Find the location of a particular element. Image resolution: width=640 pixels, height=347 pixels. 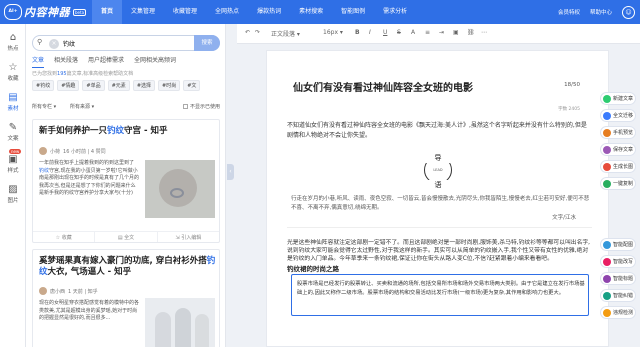

font-color-icon: A is located at coordinates (413, 32).